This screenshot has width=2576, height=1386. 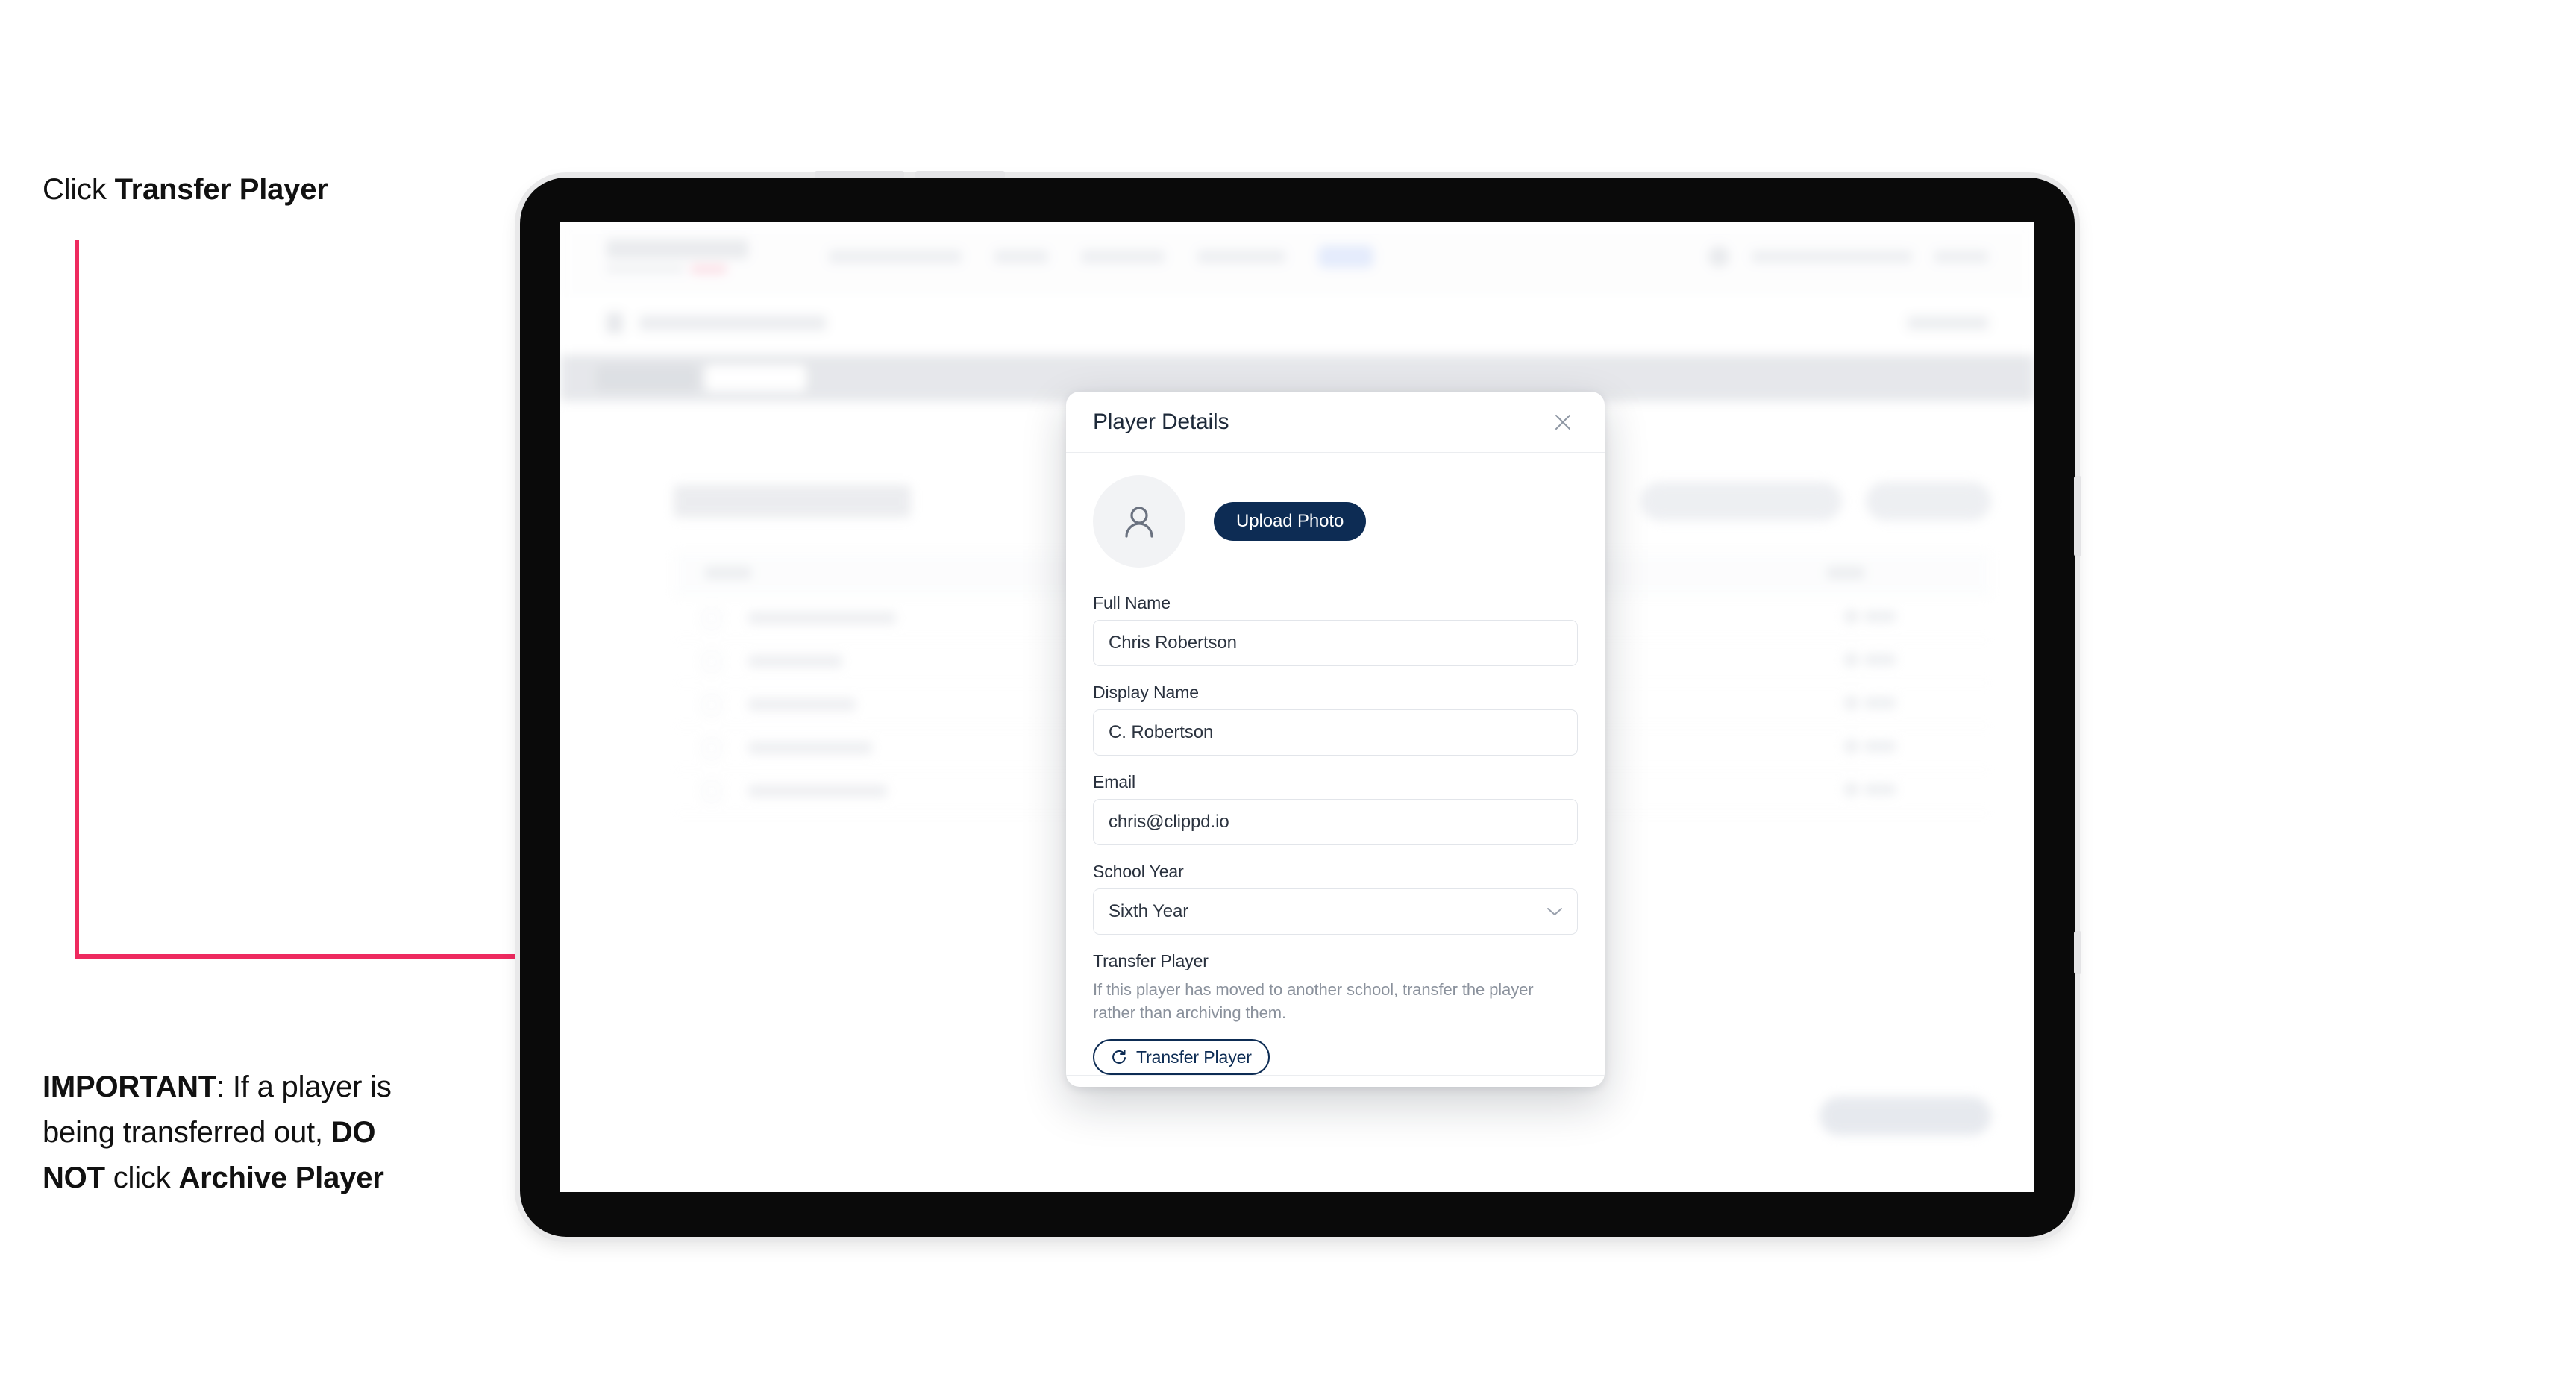 I want to click on annotation-bottom-line2: being transferred out, DO, so click(x=266, y=1132).